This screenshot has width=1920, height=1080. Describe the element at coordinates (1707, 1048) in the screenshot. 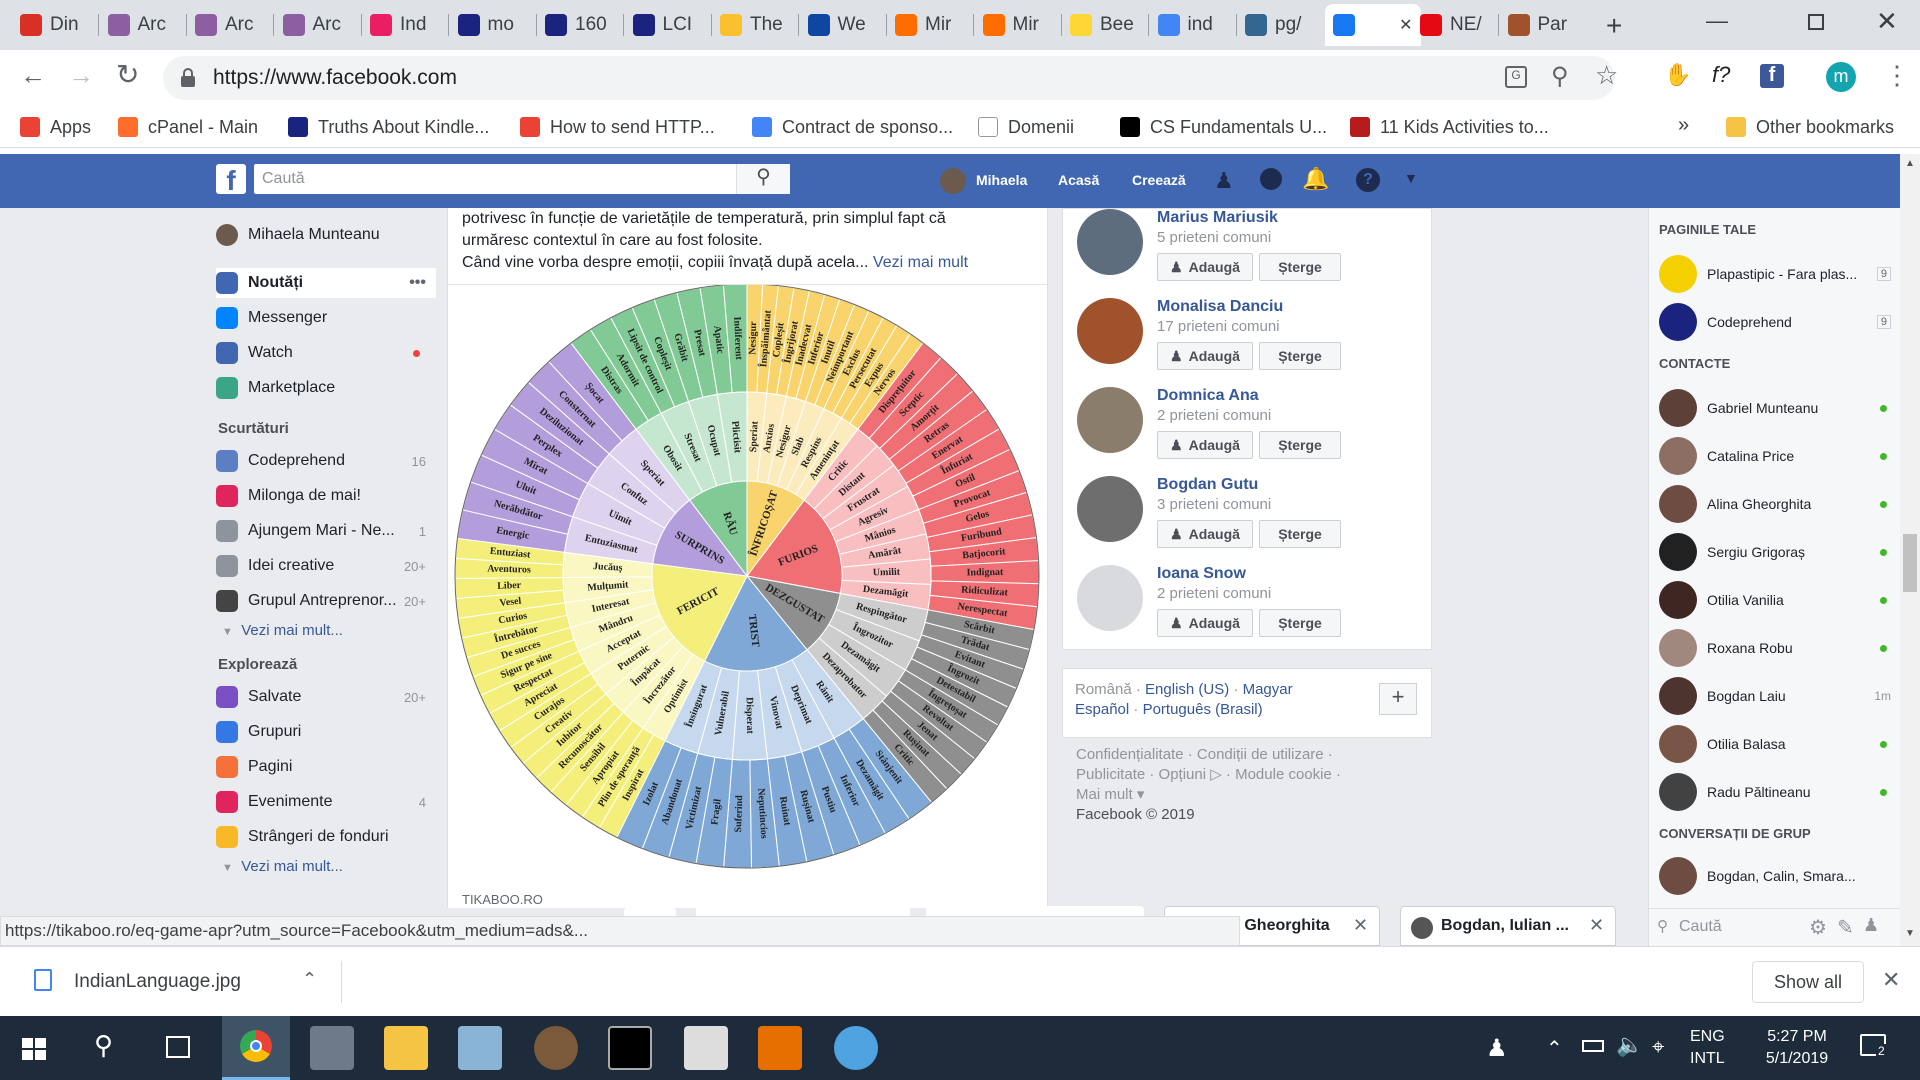

I see `language-indicator: ENG INTL` at that location.